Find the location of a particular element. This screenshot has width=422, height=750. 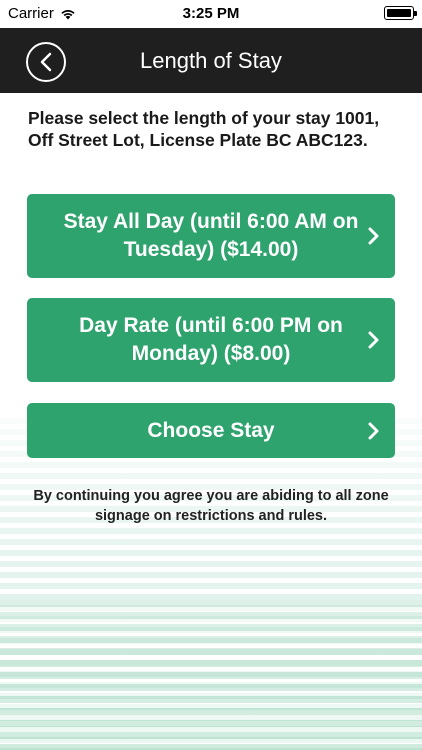

page-title: Length of Stay is located at coordinates (211, 60).